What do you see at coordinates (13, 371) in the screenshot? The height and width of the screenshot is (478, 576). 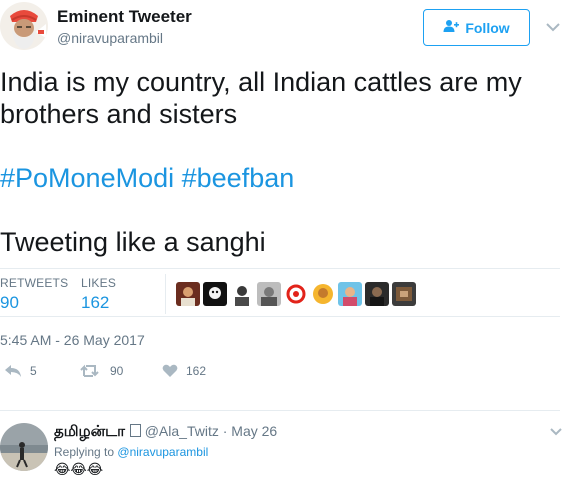 I see `reply-icon` at bounding box center [13, 371].